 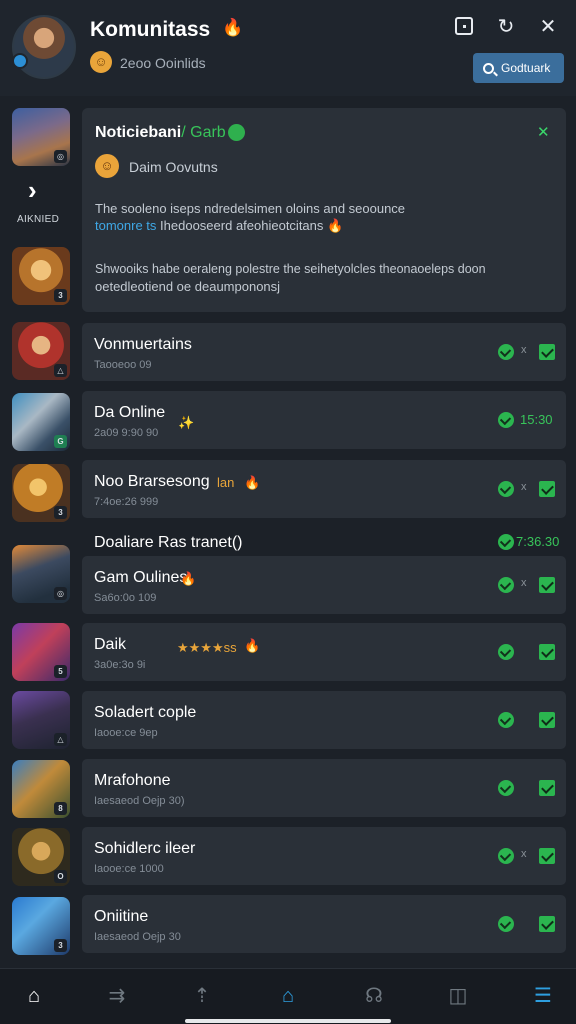 What do you see at coordinates (34, 996) in the screenshot?
I see `home-icon: ⌂` at bounding box center [34, 996].